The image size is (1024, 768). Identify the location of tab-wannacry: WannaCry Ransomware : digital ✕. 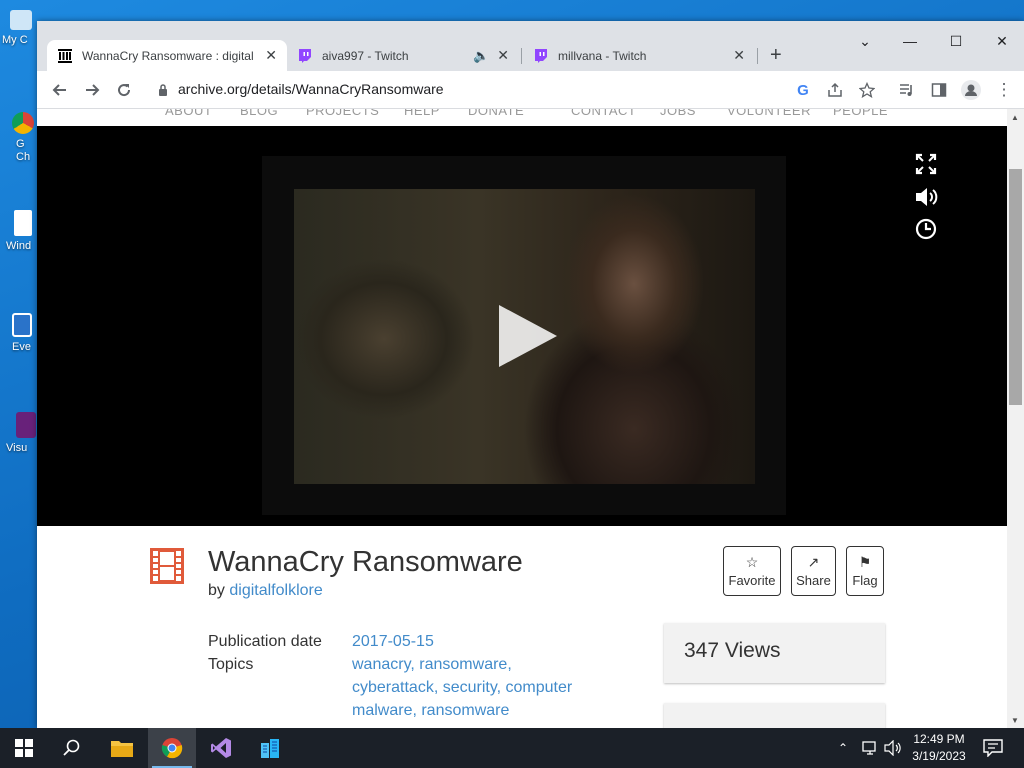
(167, 55).